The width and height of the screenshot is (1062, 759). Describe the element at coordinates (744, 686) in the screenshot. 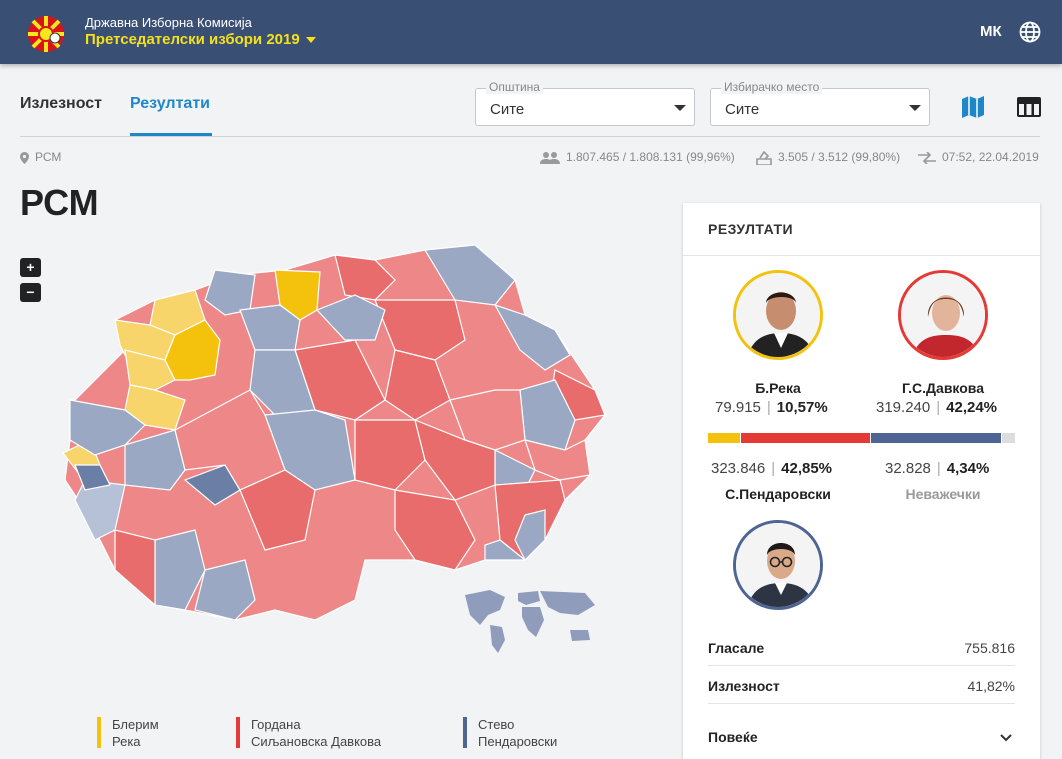

I see `turnout-label: Излезност` at that location.